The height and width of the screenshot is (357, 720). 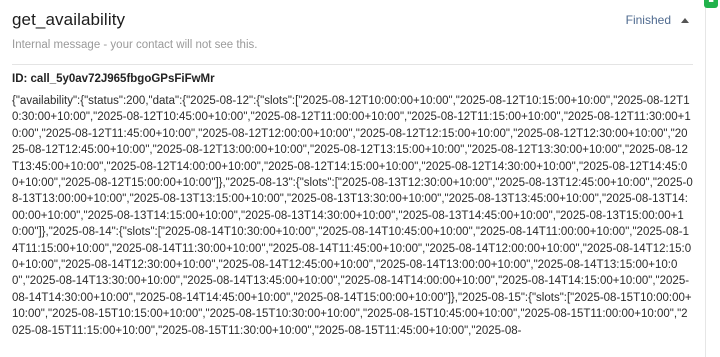 I want to click on panel-header: get_availability Finished, so click(x=352, y=20).